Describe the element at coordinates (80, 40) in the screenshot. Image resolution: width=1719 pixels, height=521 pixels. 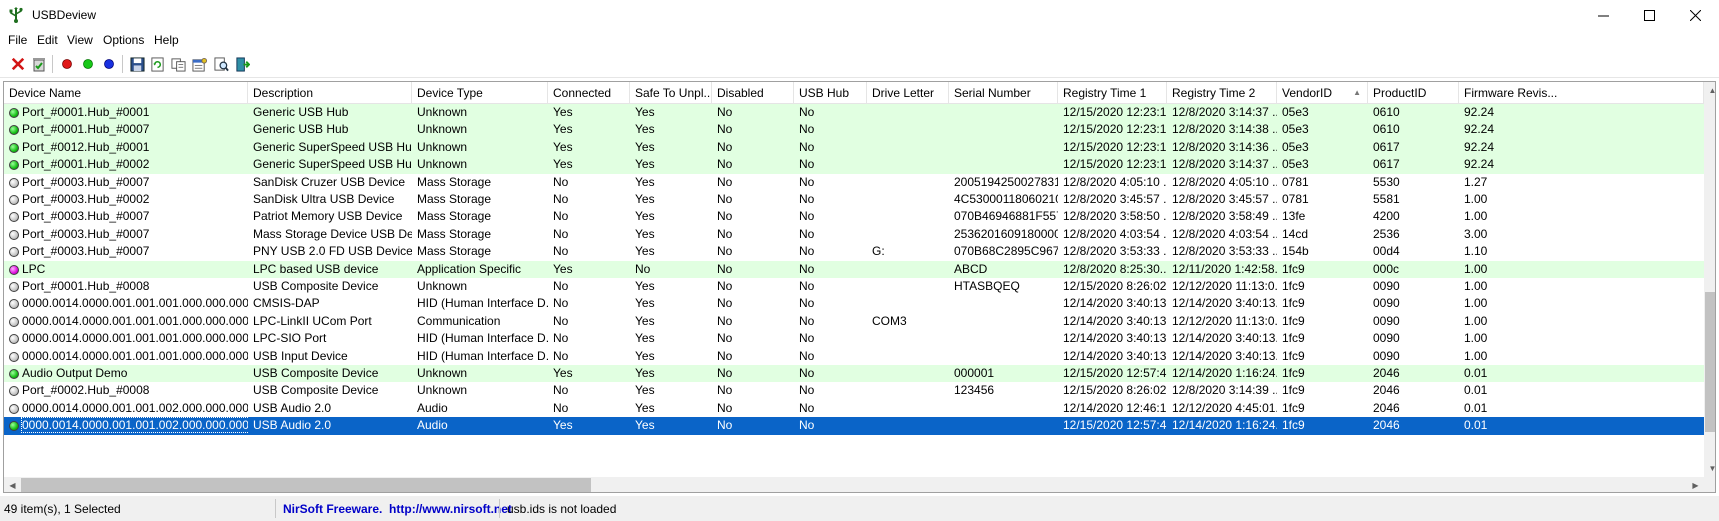
I see `menu-view: View` at that location.